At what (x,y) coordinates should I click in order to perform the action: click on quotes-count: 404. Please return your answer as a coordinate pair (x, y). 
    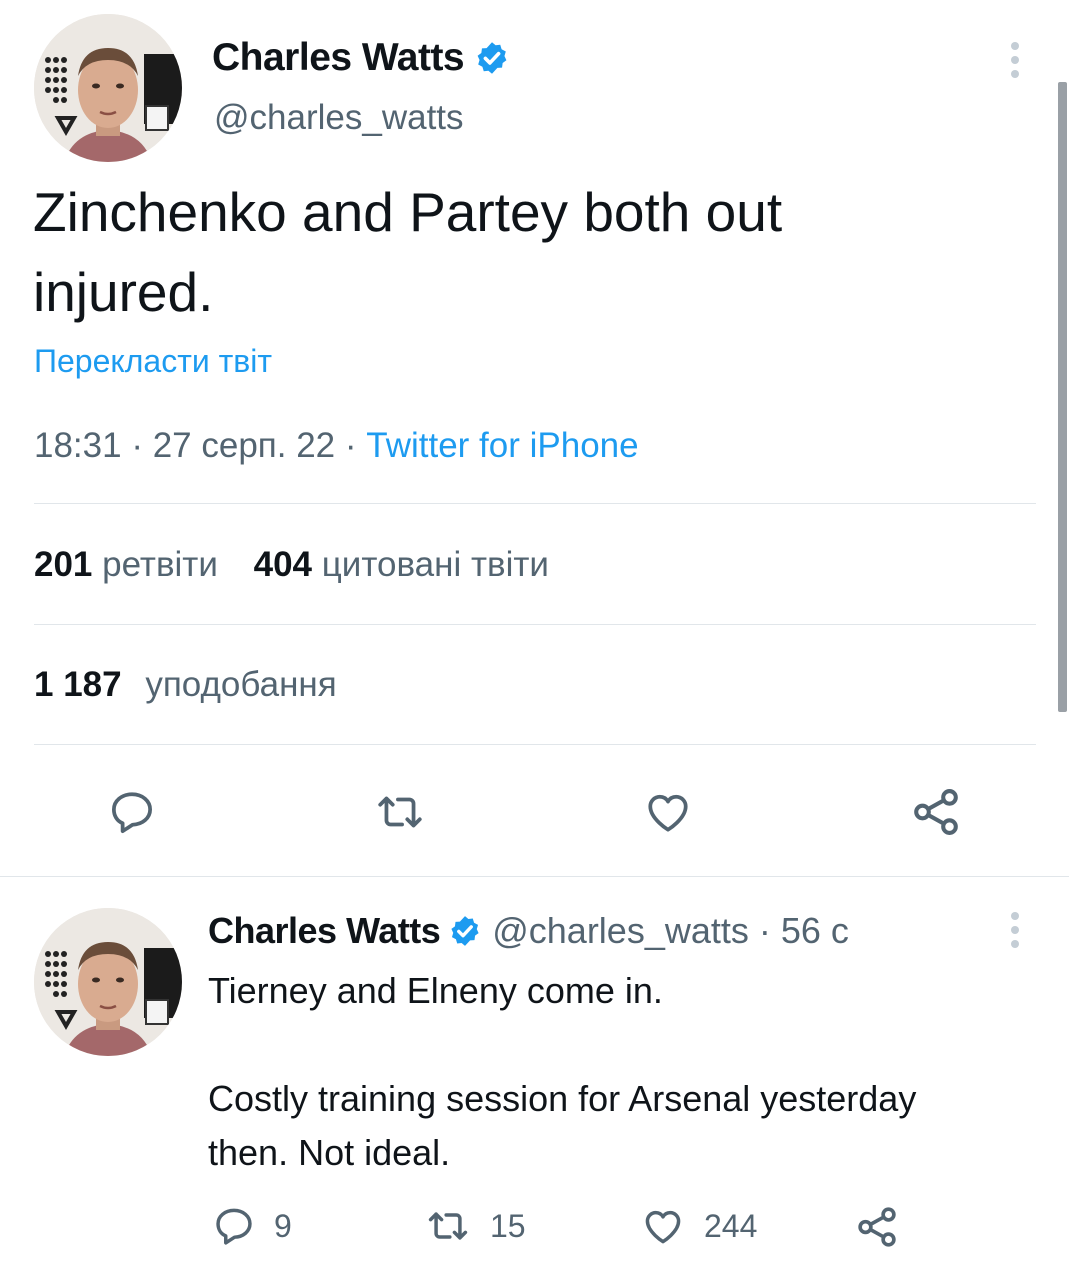
    Looking at the image, I should click on (283, 564).